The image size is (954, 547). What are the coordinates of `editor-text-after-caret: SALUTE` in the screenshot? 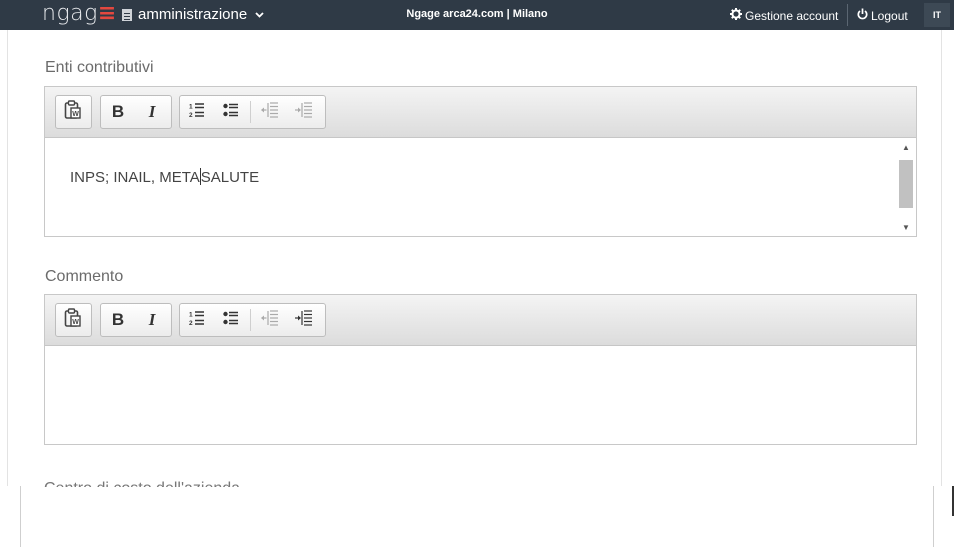 It's located at (230, 177).